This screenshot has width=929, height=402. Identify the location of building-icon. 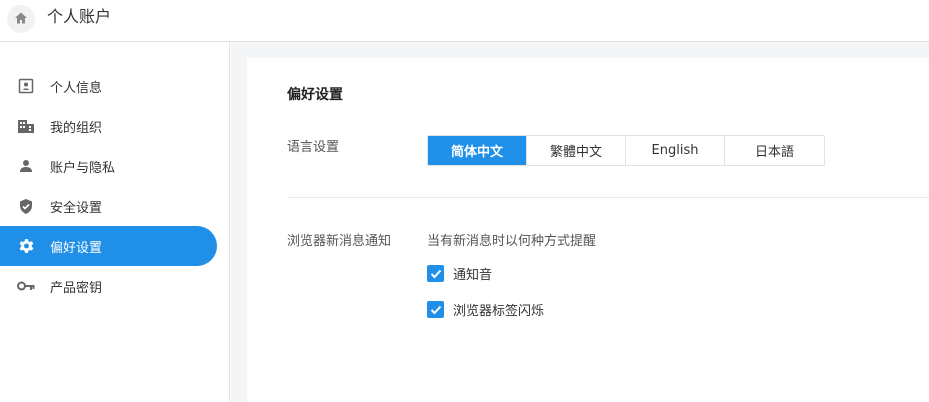
(26, 126).